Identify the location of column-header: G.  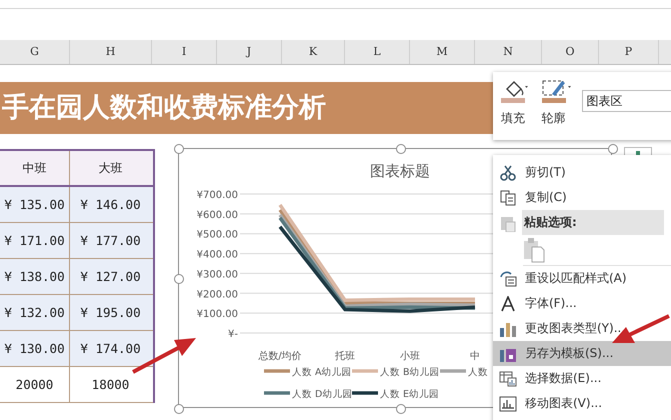
(35, 52).